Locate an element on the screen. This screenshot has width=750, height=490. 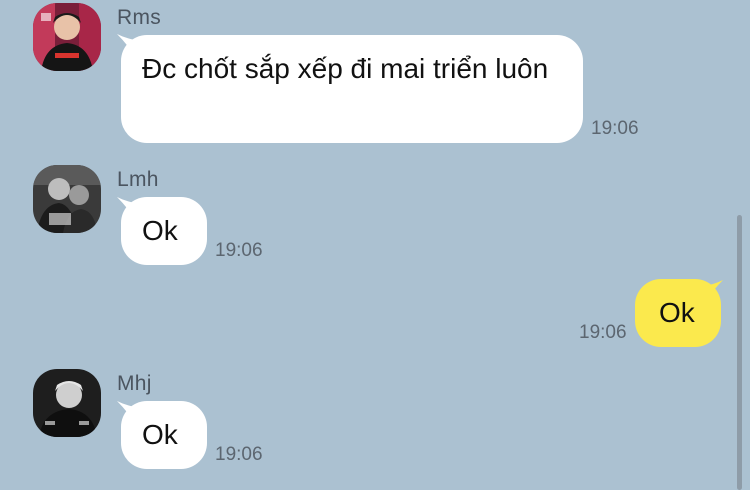
avatar-lmh-icon is located at coordinates (67, 199).